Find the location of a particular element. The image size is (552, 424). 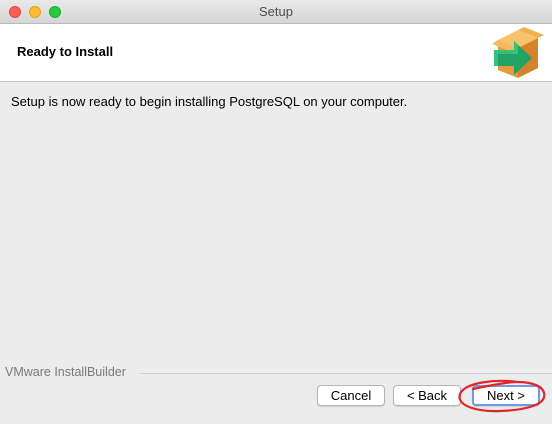

cancel-button: Cancel is located at coordinates (351, 395).